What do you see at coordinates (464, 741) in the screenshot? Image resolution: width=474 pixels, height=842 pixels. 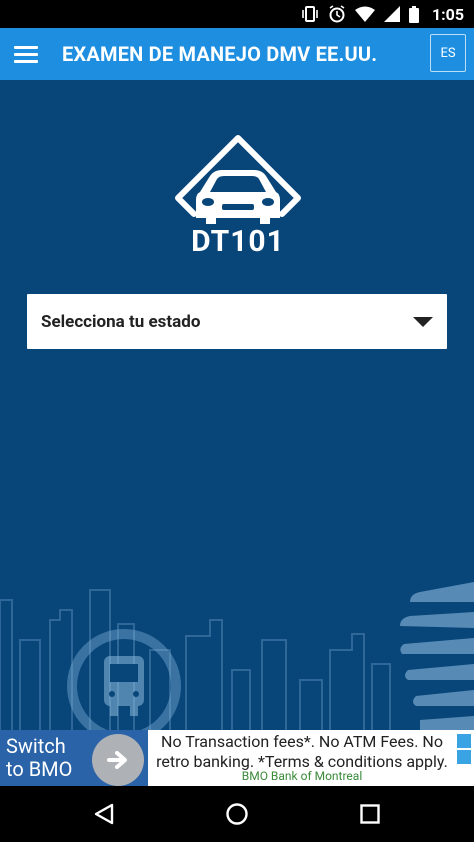 I see `ad-choices-icon` at bounding box center [464, 741].